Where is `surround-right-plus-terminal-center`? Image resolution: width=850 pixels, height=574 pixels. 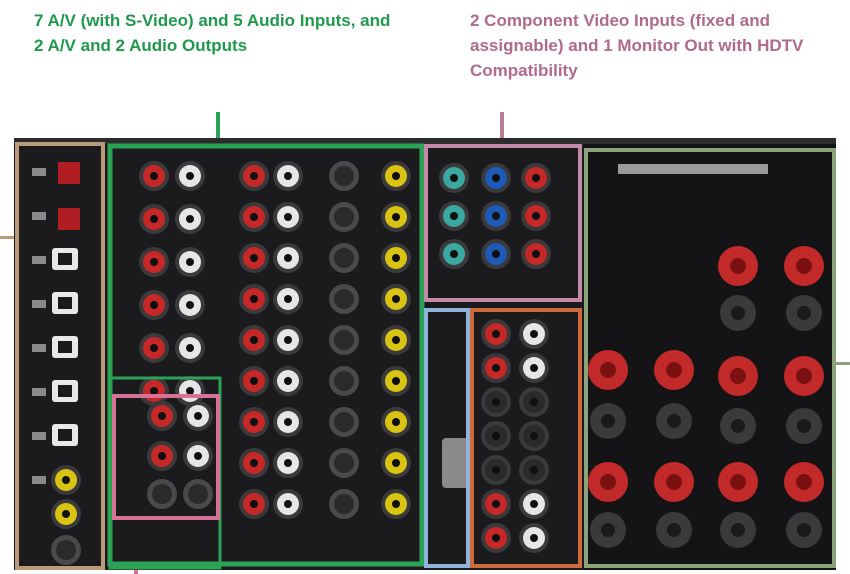 surround-right-plus-terminal-center is located at coordinates (674, 482).